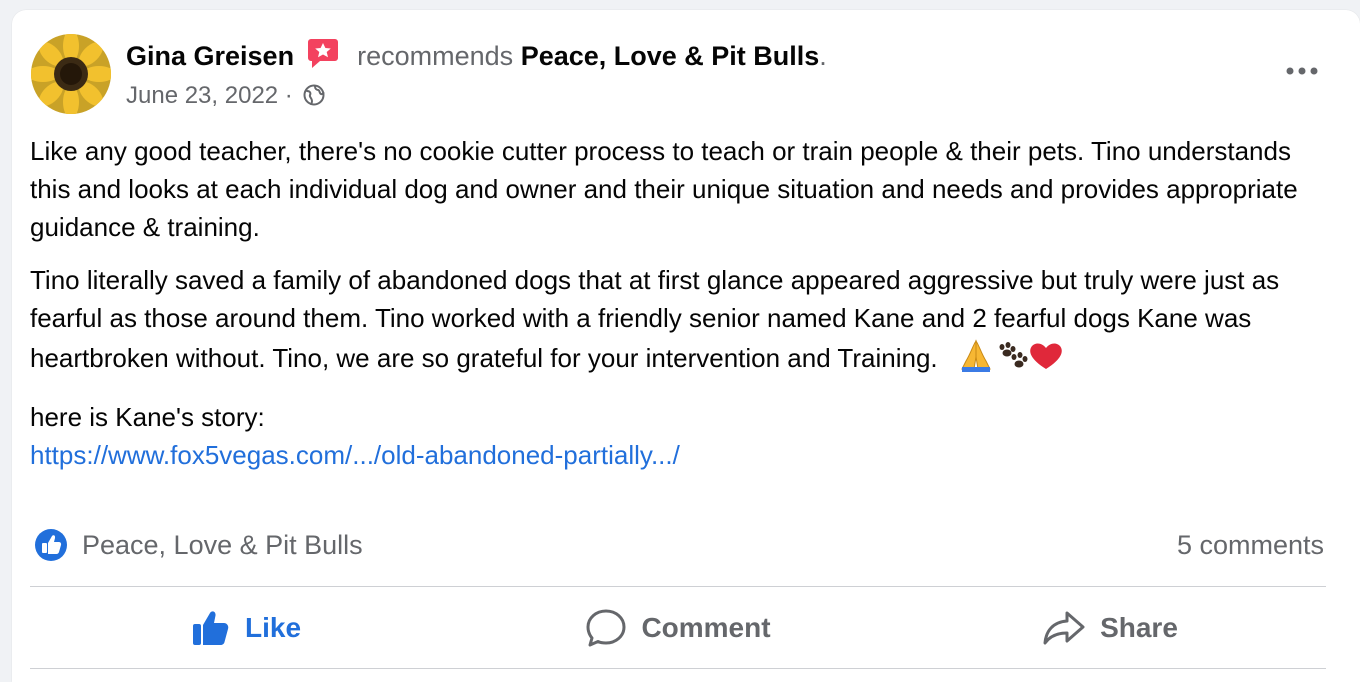  Describe the element at coordinates (975, 355) in the screenshot. I see `praying-hands-icon` at that location.